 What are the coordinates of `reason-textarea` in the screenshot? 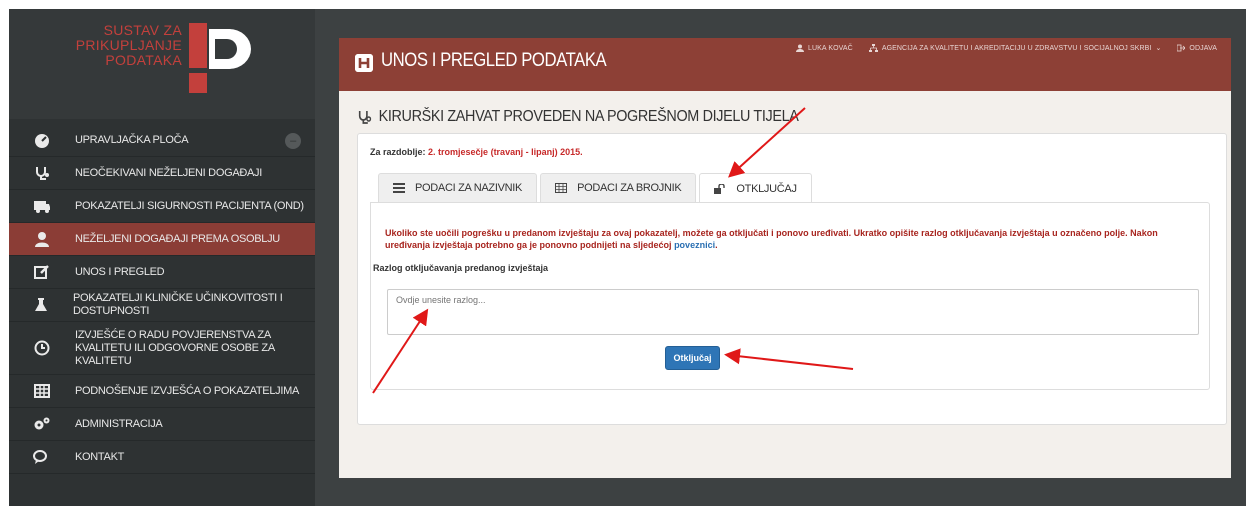 It's located at (793, 312).